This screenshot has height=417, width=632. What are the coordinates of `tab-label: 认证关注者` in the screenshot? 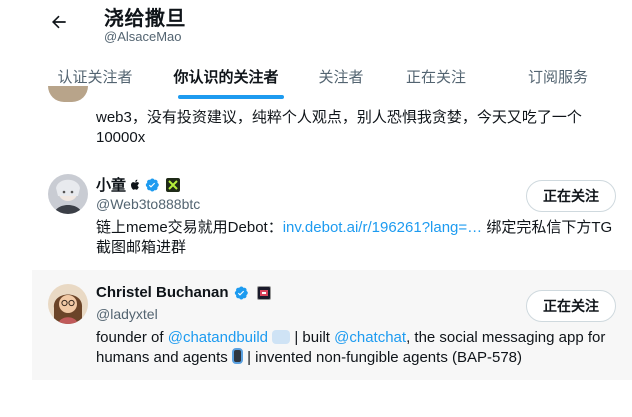 It's located at (95, 77).